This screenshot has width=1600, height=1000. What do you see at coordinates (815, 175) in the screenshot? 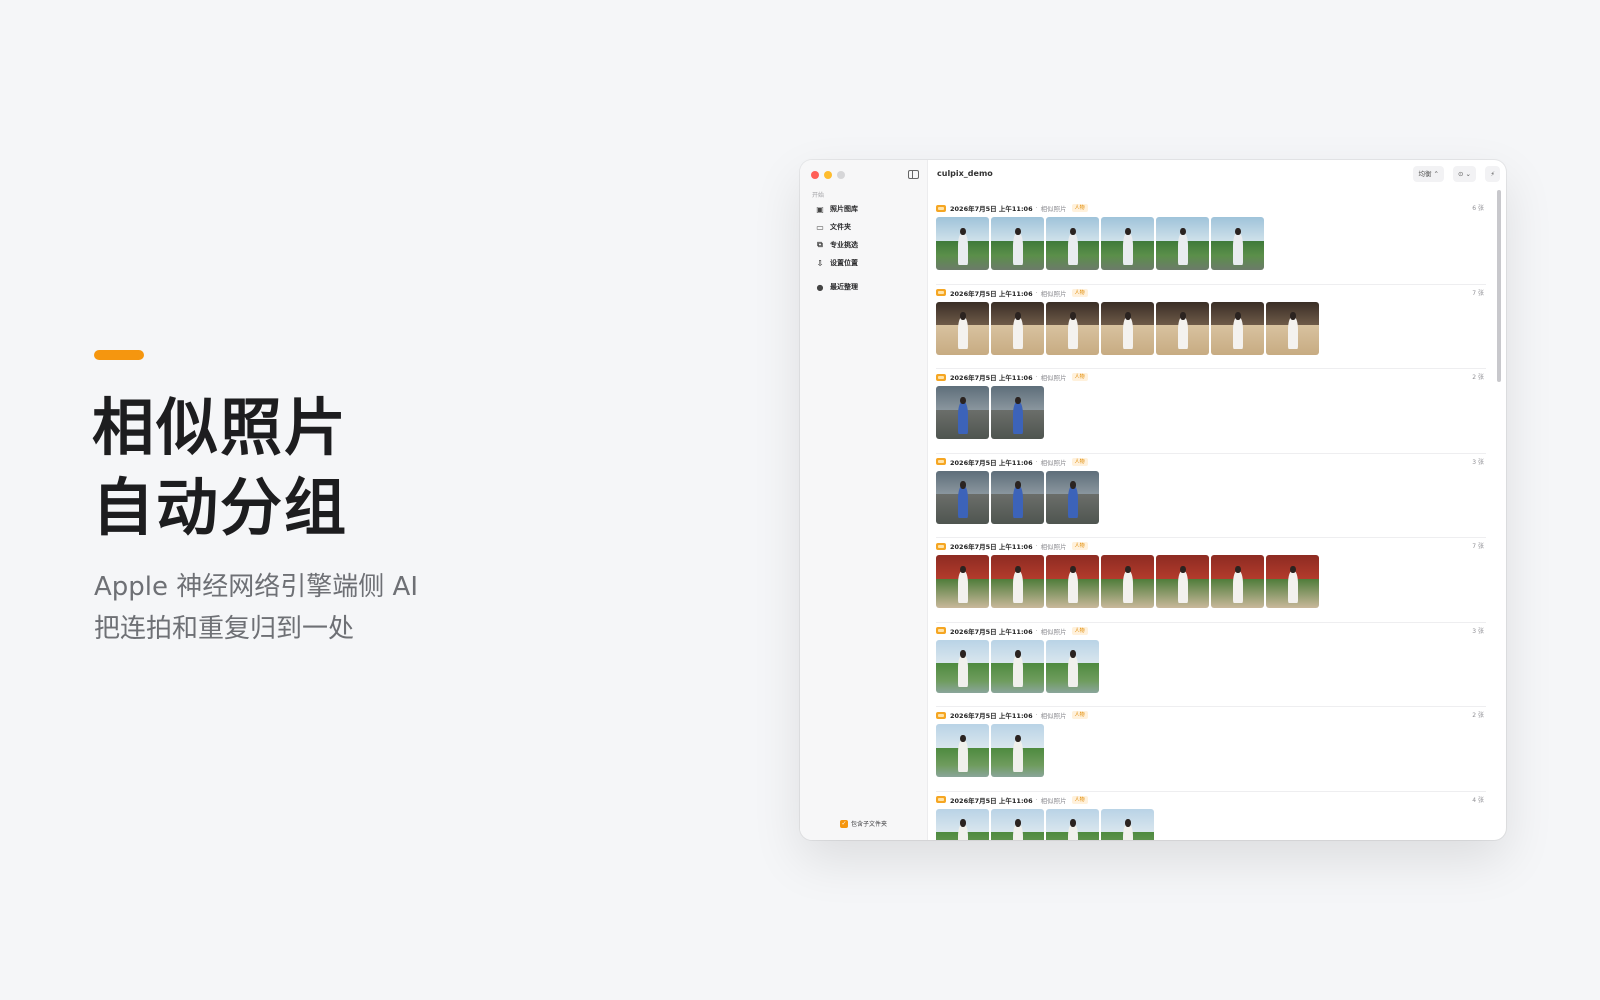
I see `close-window-button` at bounding box center [815, 175].